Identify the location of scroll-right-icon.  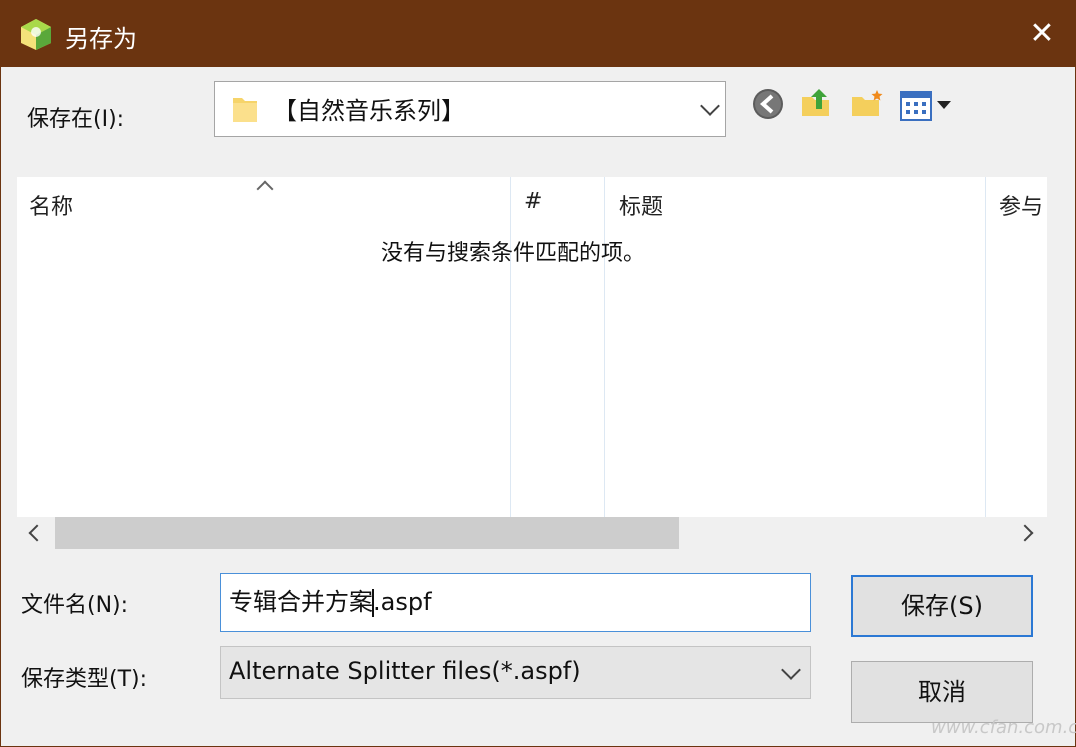
(1025, 533).